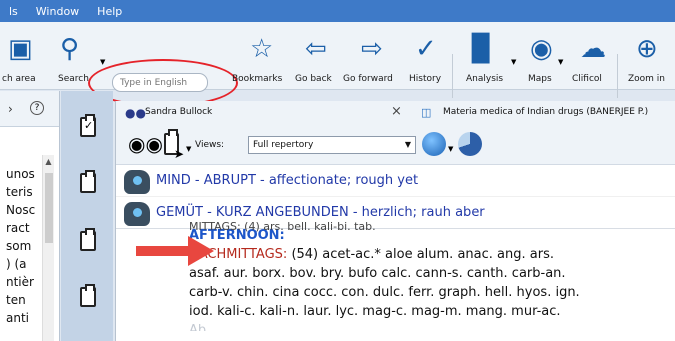 The image size is (675, 341). Describe the element at coordinates (109, 11) in the screenshot. I see `menu-item-help: Help` at that location.